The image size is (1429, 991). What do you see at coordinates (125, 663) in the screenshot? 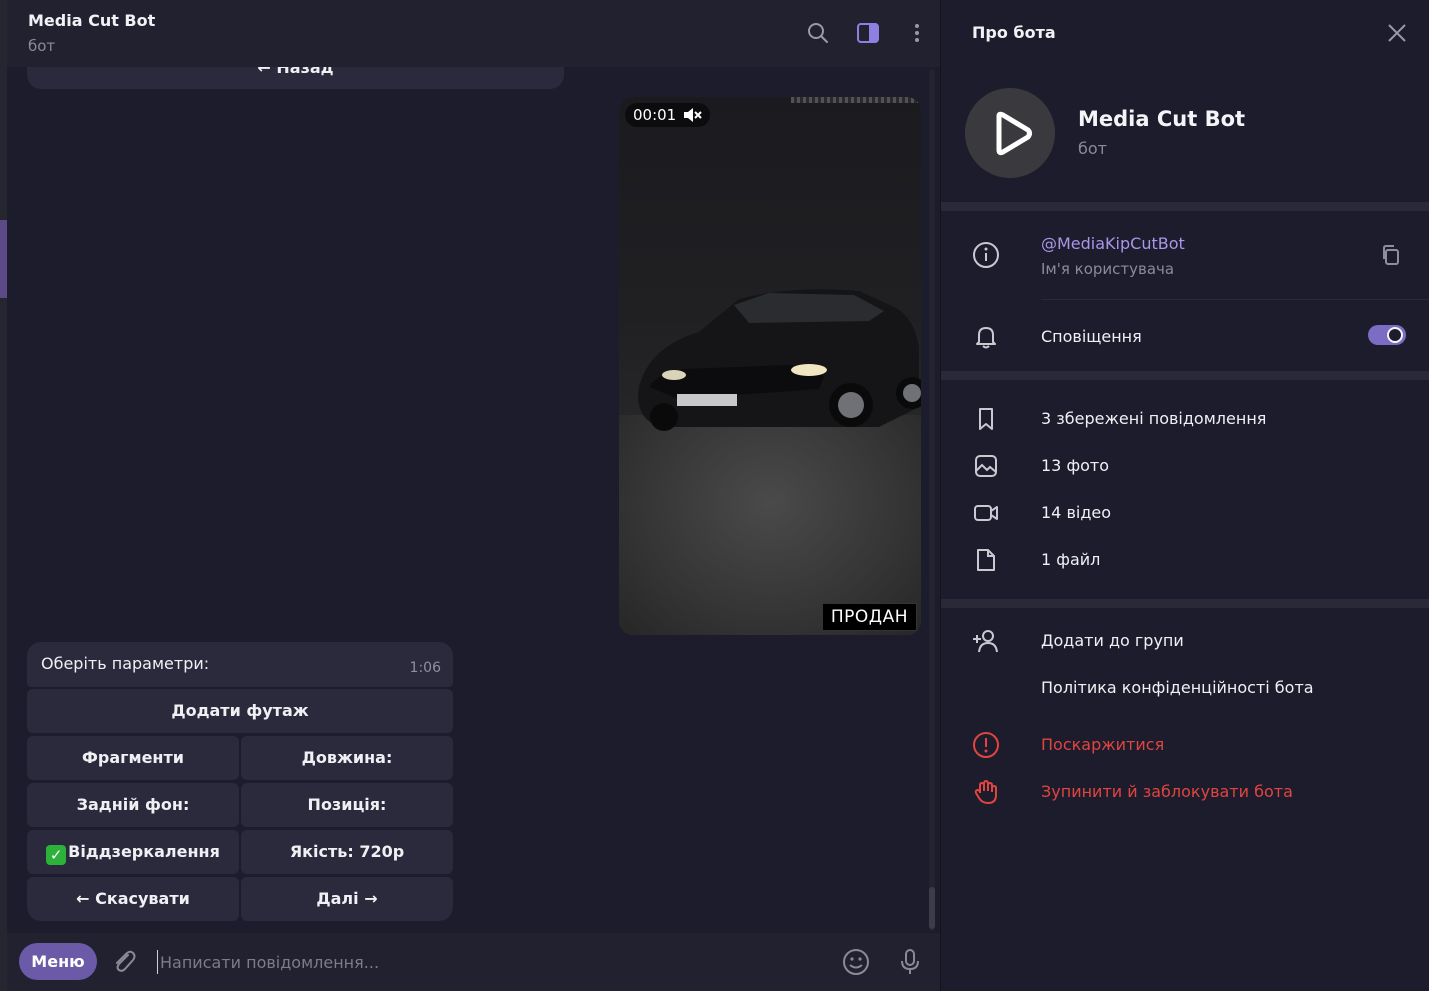
I see `message-text: Оберіть параметри:` at bounding box center [125, 663].